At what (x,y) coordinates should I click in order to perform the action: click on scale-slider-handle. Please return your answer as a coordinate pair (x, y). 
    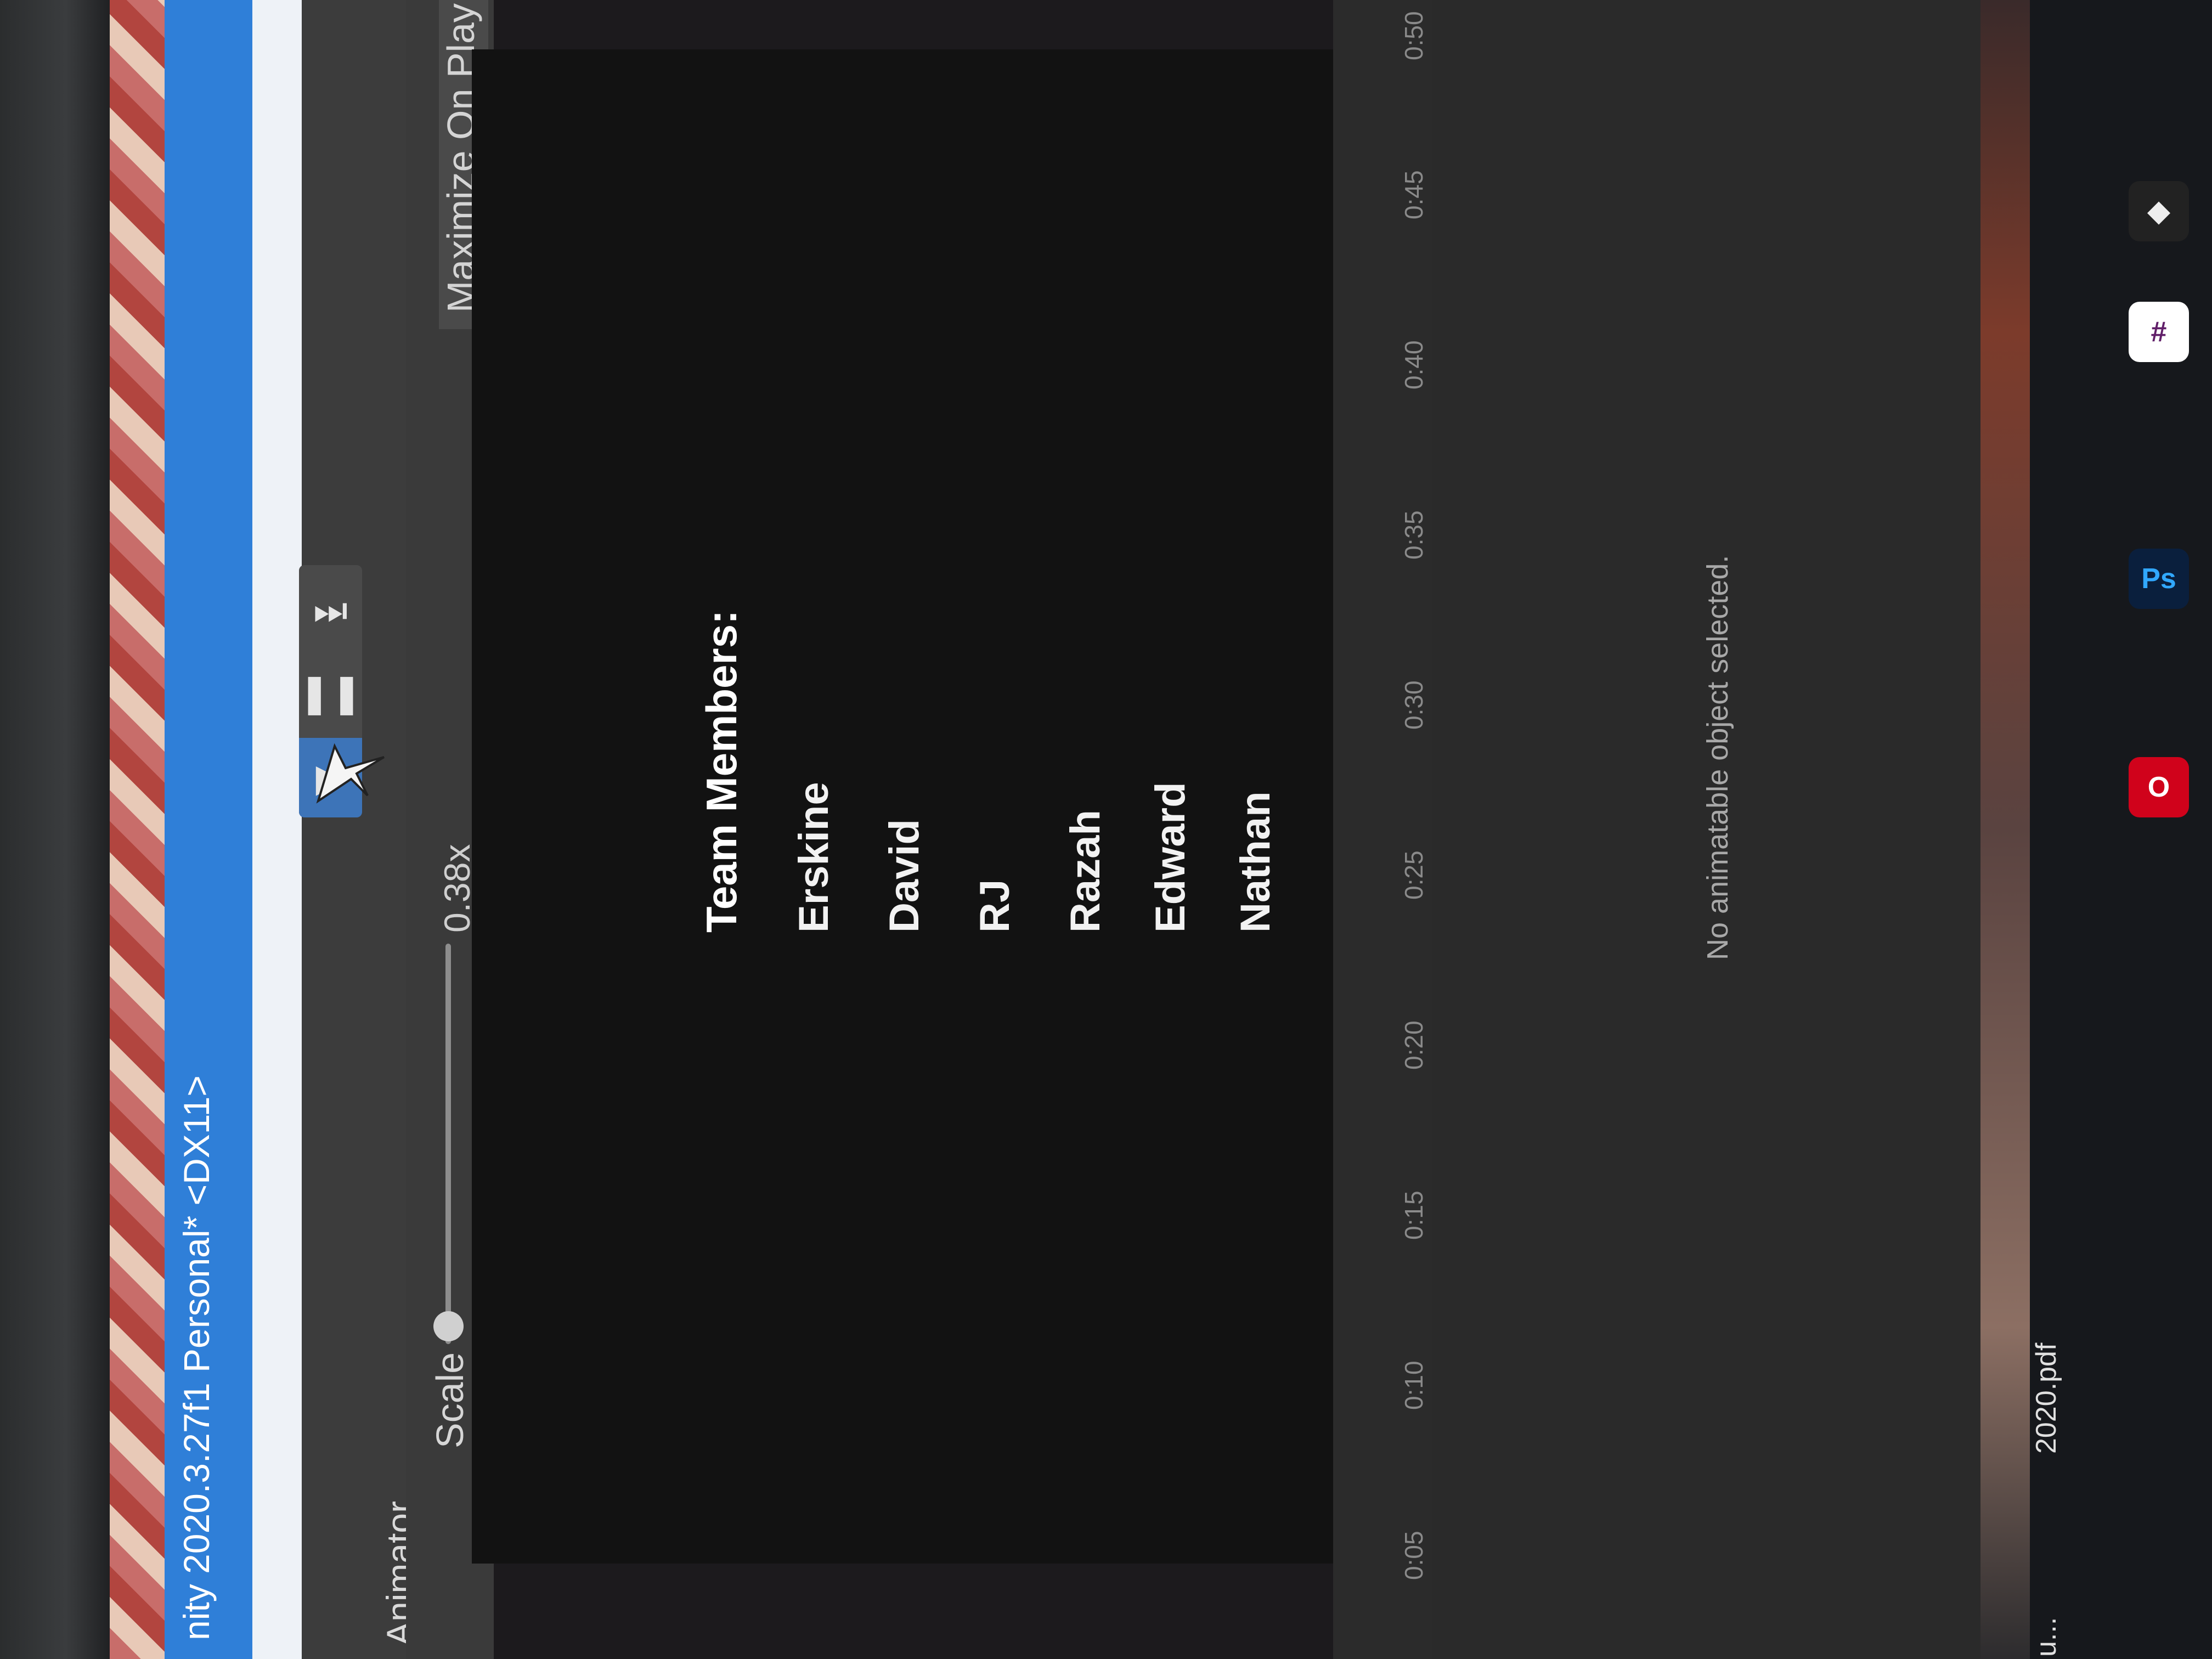
    Looking at the image, I should click on (448, 1326).